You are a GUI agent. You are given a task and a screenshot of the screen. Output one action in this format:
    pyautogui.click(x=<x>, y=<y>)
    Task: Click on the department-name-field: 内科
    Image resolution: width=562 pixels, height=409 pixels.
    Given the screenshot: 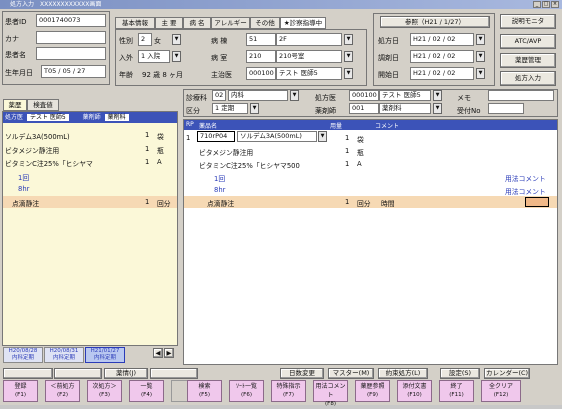 What is the action you would take?
    pyautogui.click(x=258, y=95)
    